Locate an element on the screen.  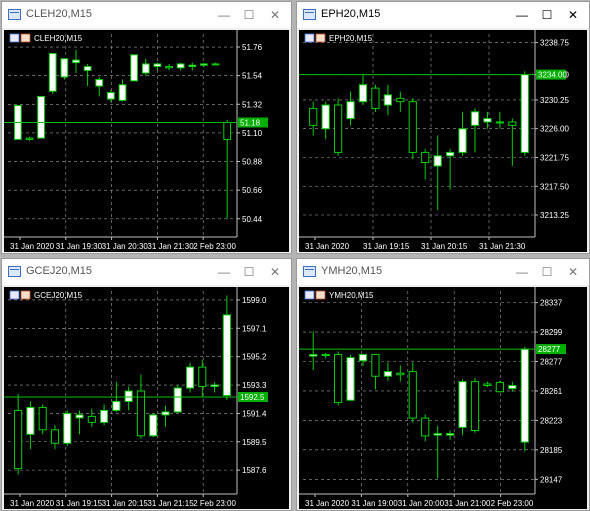
chart-symbol-label: CLEH20,M15 is located at coordinates (58, 38).